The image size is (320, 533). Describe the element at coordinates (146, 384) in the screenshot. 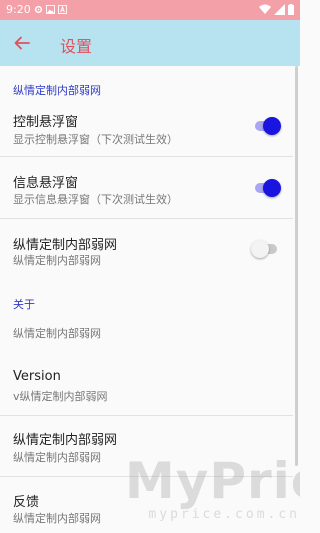

I see `pref-version: Version v纵情定制内部弱网` at that location.